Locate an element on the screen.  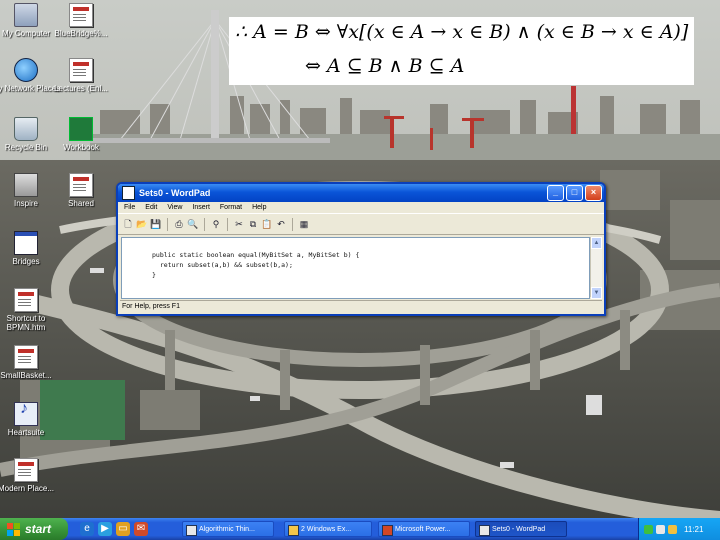
network-places-icon is located at coordinates (26, 70).